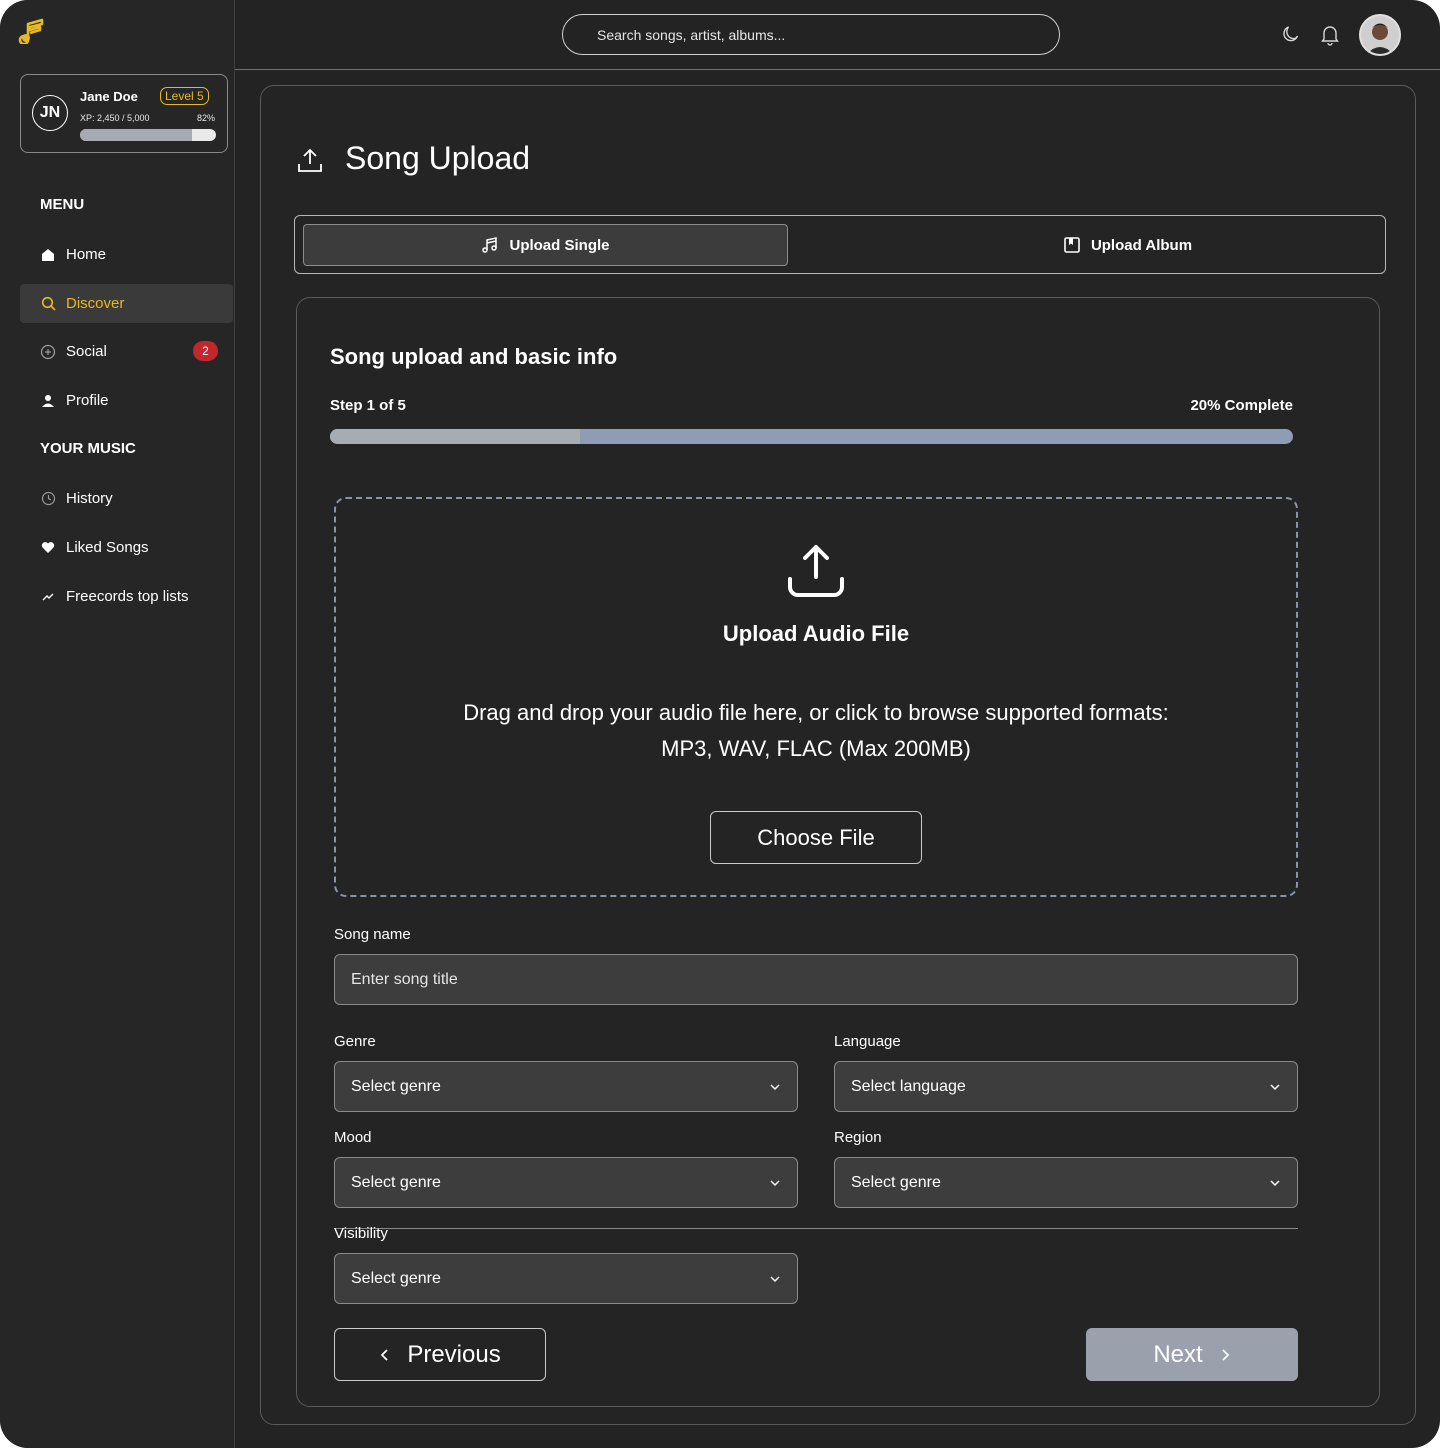 The image size is (1440, 1448). I want to click on level-badge: Level 5, so click(184, 96).